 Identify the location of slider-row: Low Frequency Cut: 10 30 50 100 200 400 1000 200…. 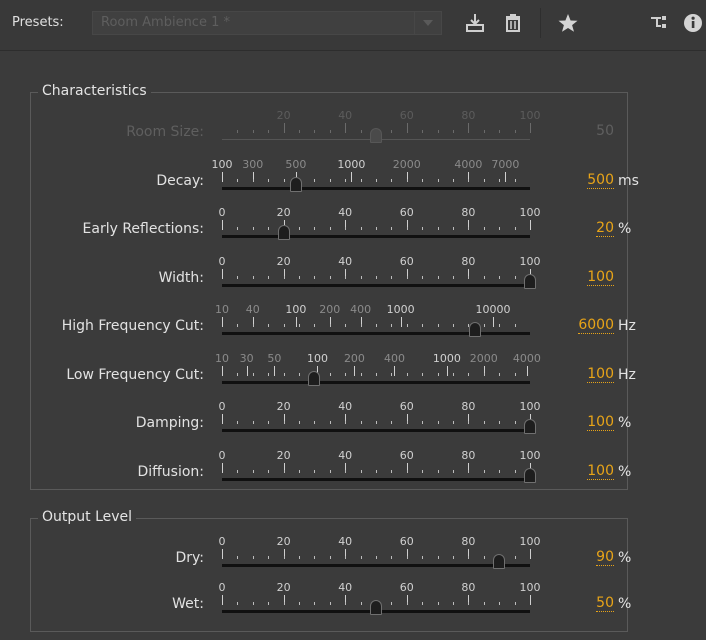
(353, 376).